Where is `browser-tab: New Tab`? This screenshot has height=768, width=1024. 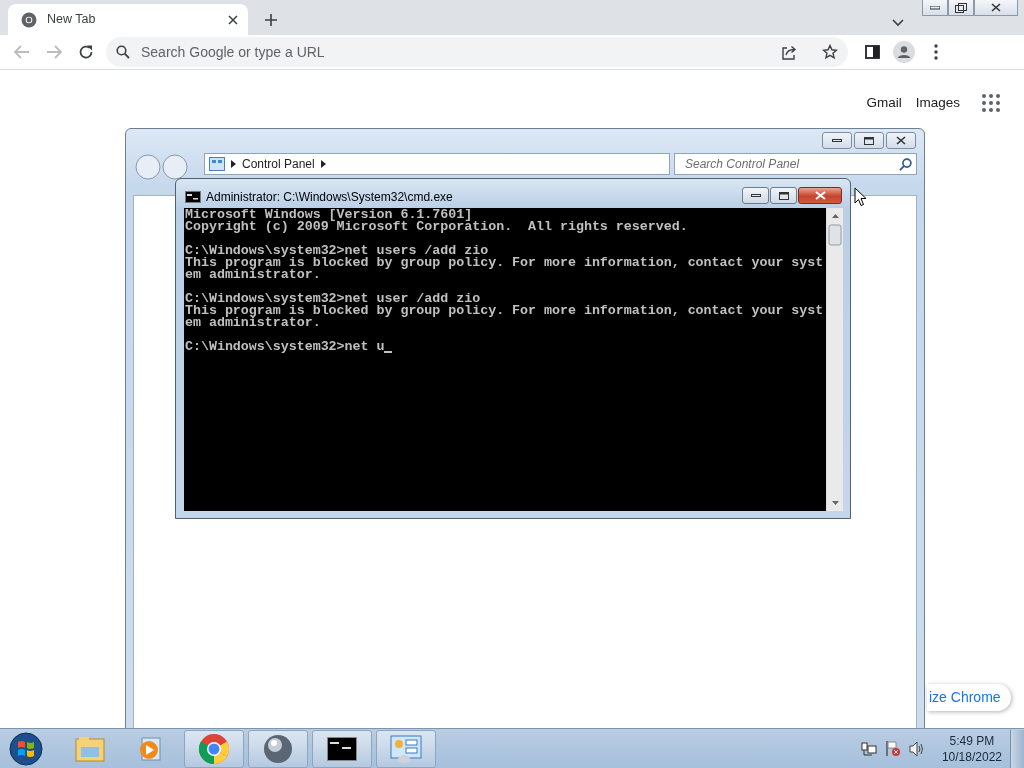 browser-tab: New Tab is located at coordinates (128, 19).